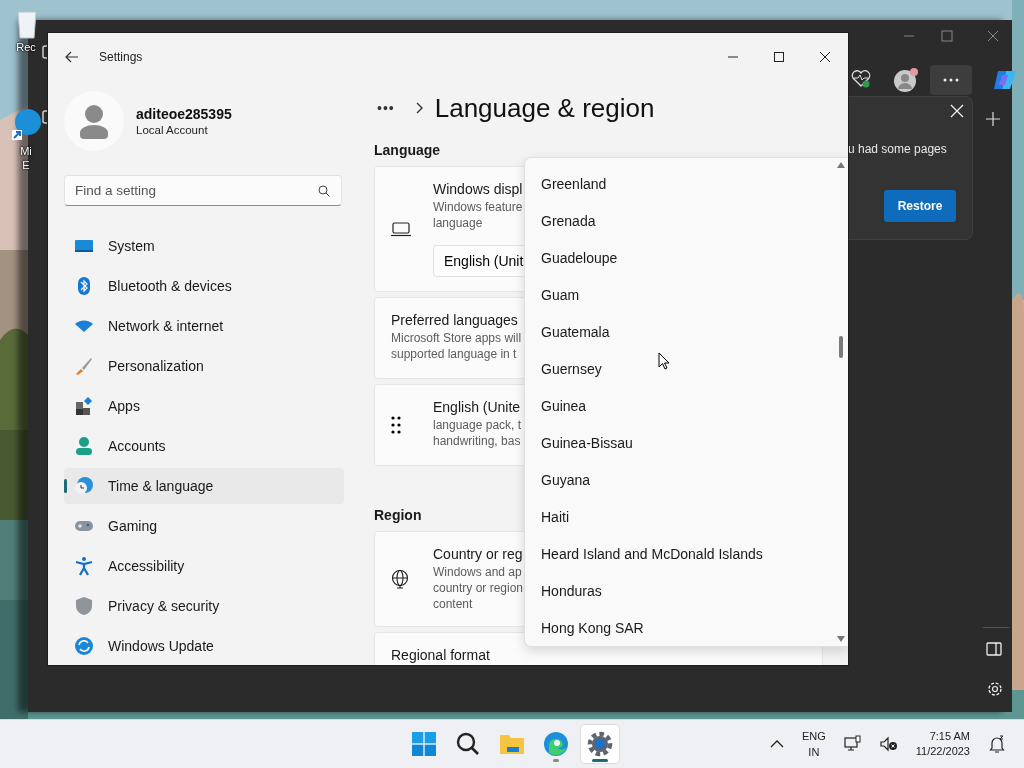 Image resolution: width=1024 pixels, height=768 pixels. Describe the element at coordinates (204, 486) in the screenshot. I see `nav-item: Time & language` at that location.